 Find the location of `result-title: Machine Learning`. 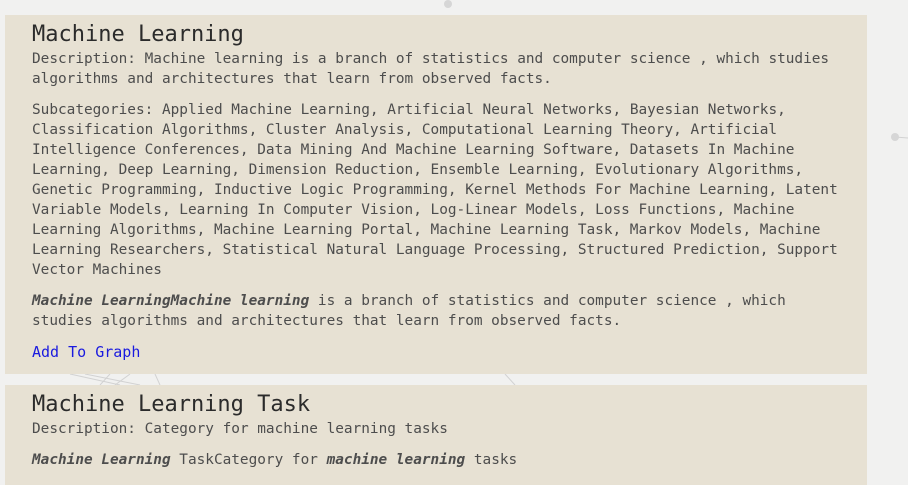

result-title: Machine Learning is located at coordinates (138, 34).